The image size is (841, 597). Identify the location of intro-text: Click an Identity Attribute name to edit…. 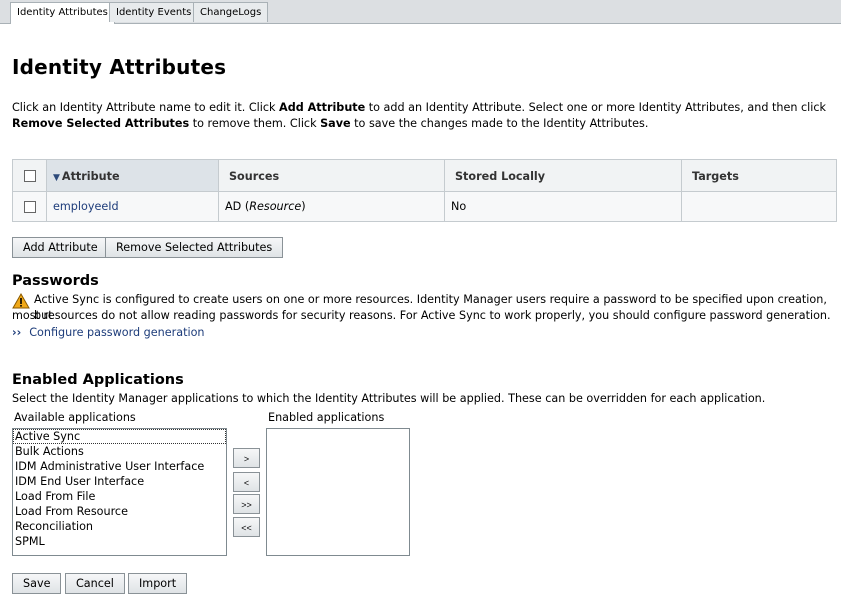
(419, 115).